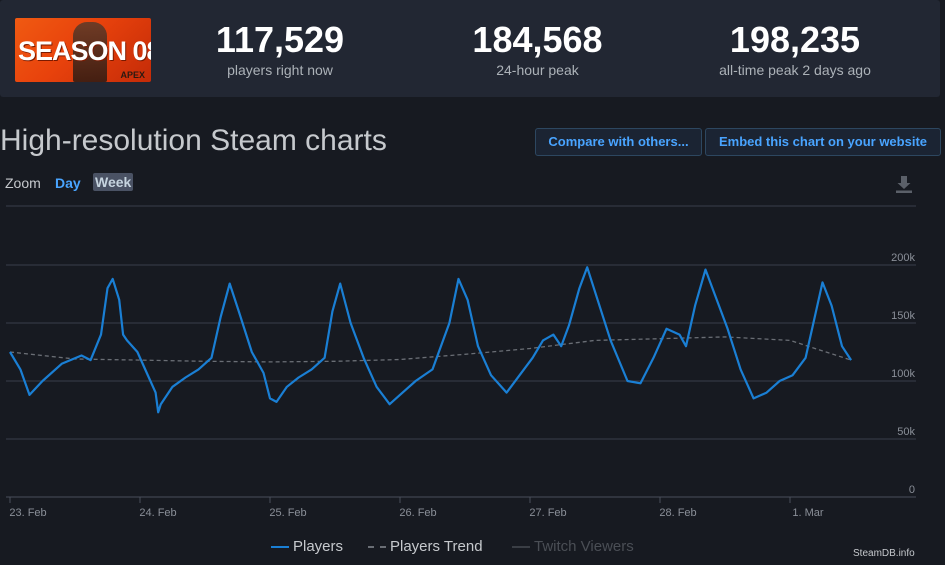 The image size is (945, 565). I want to click on legend-players: Players, so click(307, 546).